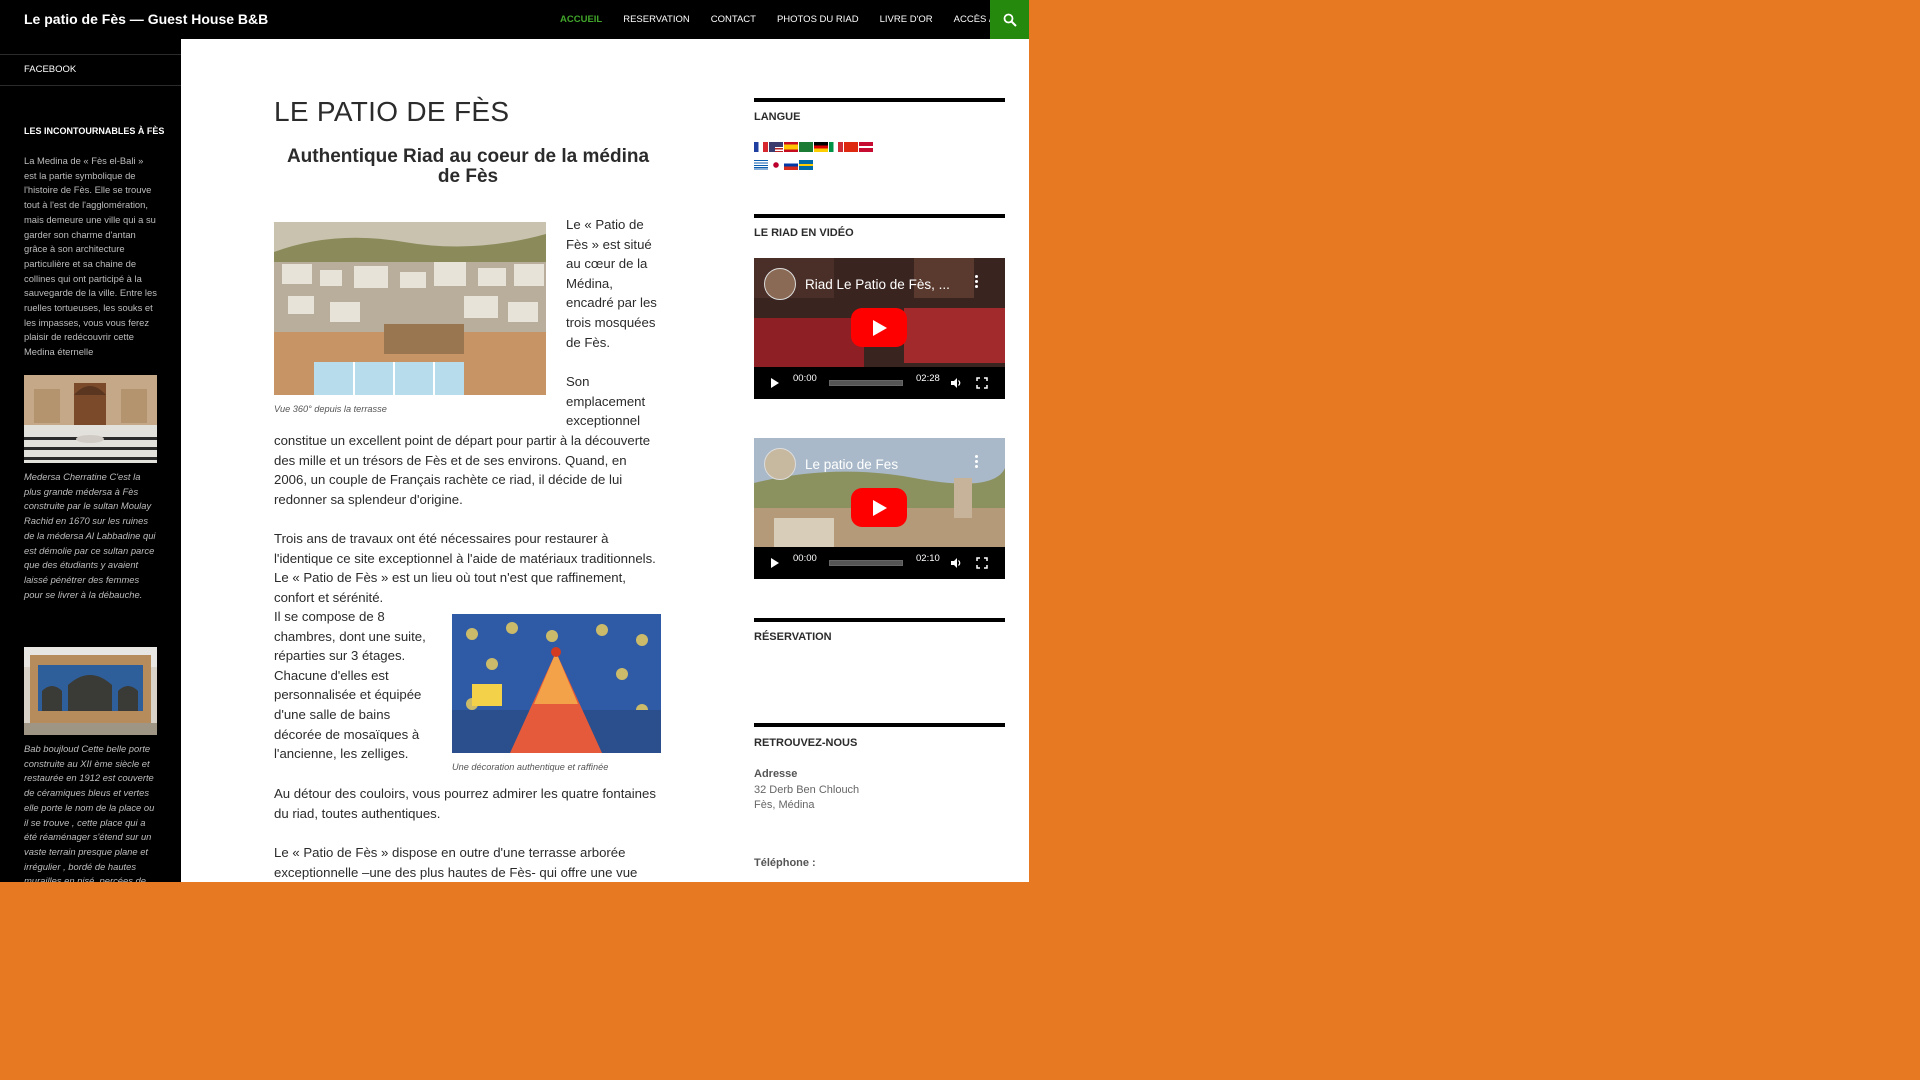  I want to click on video-player-2: Le patio de Fes 00:00 02:10, so click(879, 508).